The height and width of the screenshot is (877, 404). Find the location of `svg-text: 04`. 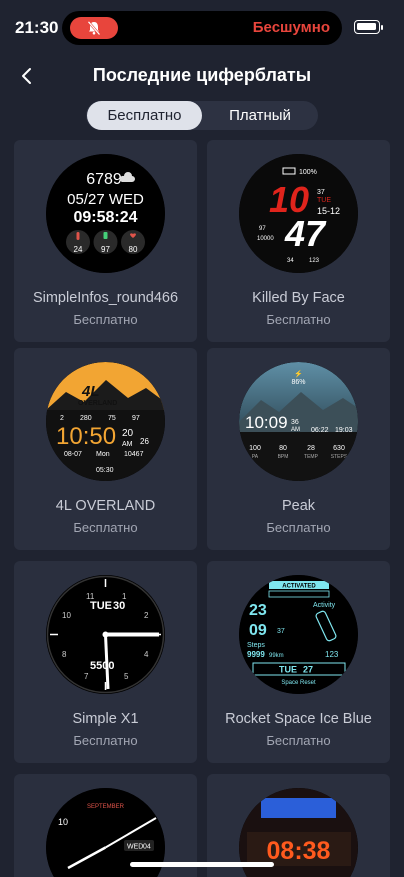

svg-text: 04 is located at coordinates (147, 847).